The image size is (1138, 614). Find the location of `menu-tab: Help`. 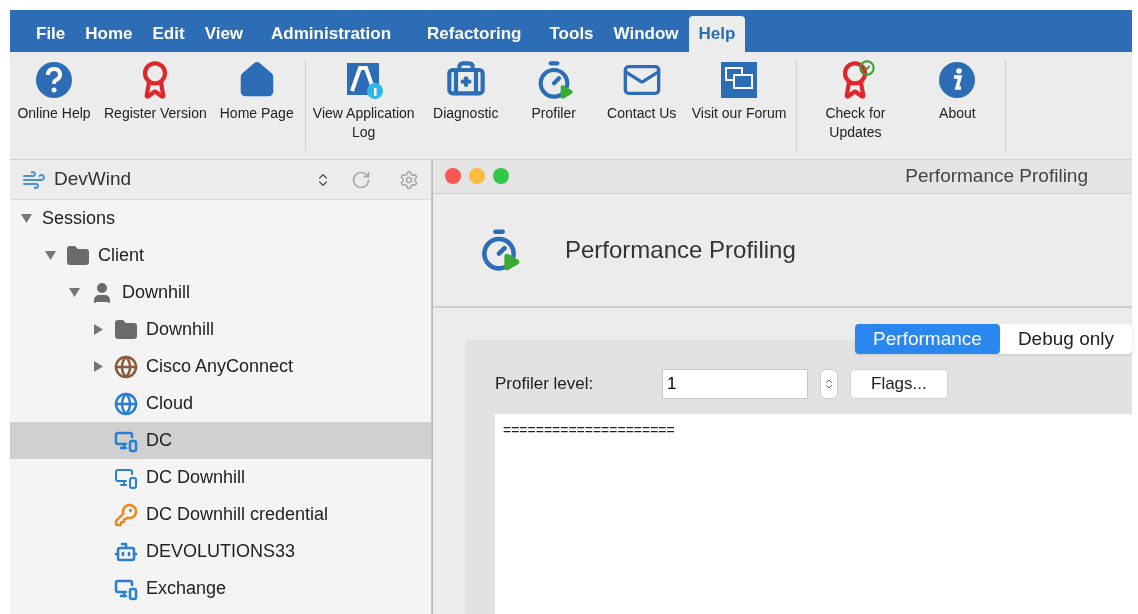

menu-tab: Help is located at coordinates (717, 34).